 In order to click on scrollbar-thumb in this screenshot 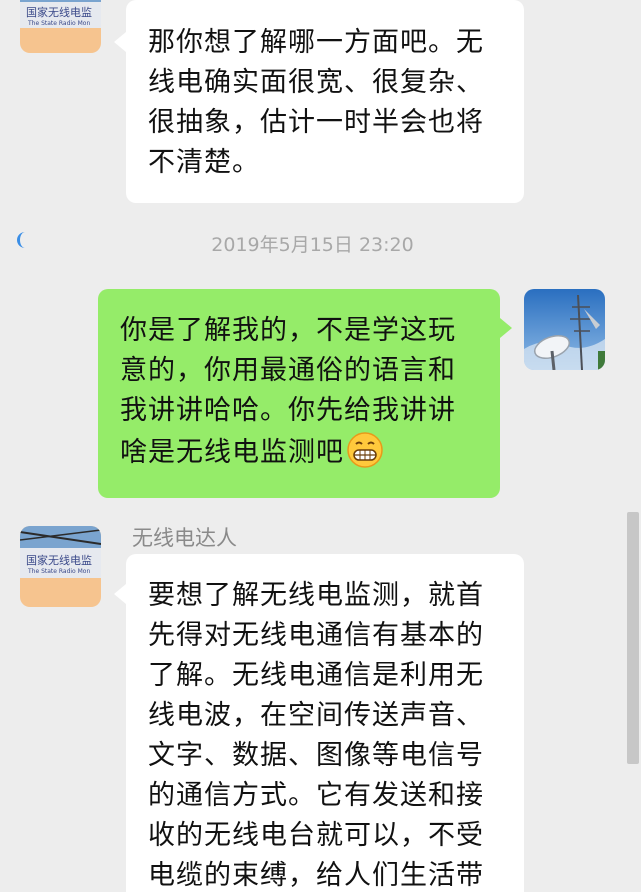, I will do `click(633, 638)`.